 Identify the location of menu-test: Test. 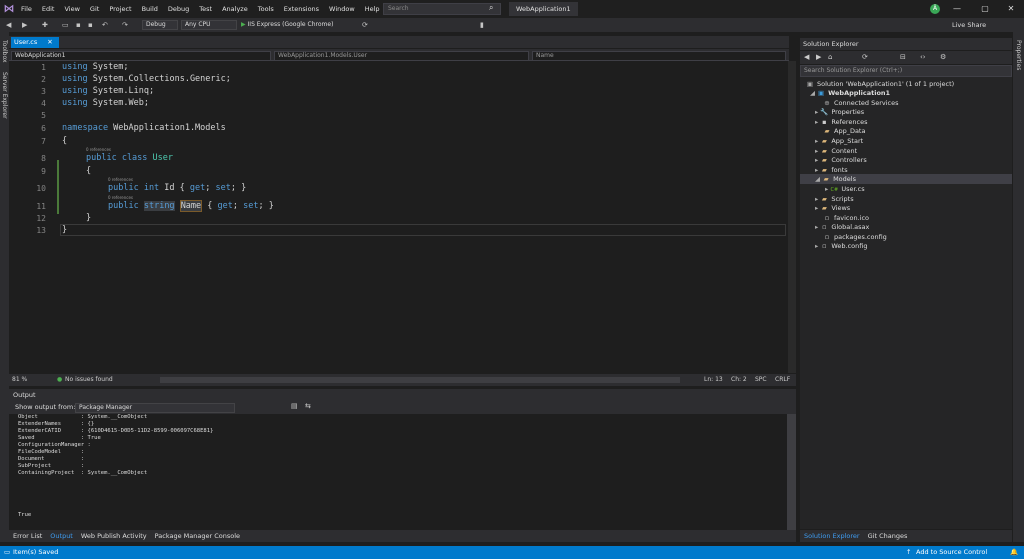
(205, 9).